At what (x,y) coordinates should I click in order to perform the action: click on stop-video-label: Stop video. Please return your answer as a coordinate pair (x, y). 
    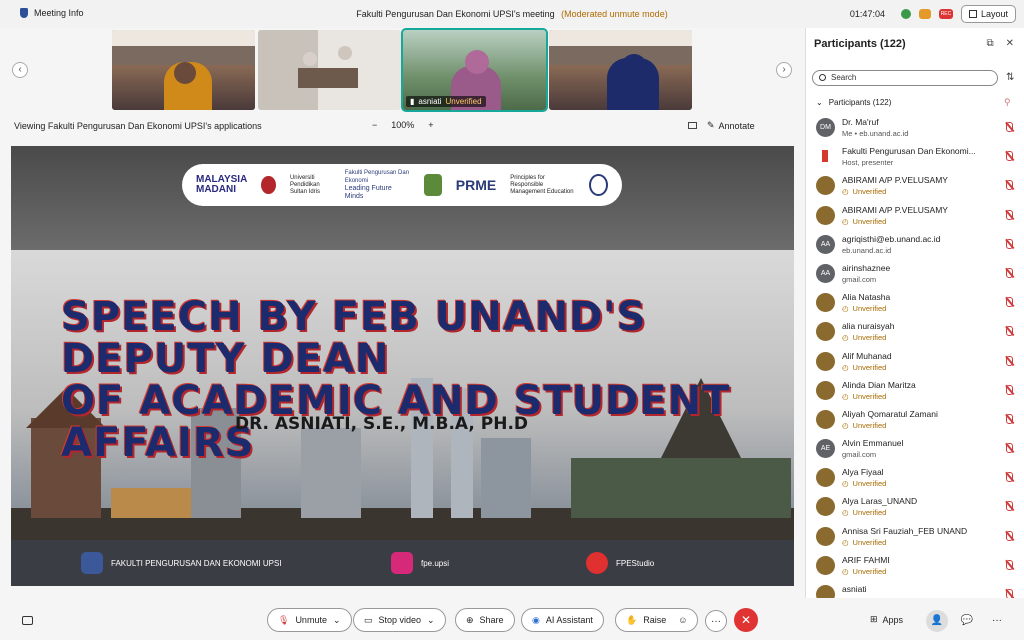
    Looking at the image, I should click on (400, 620).